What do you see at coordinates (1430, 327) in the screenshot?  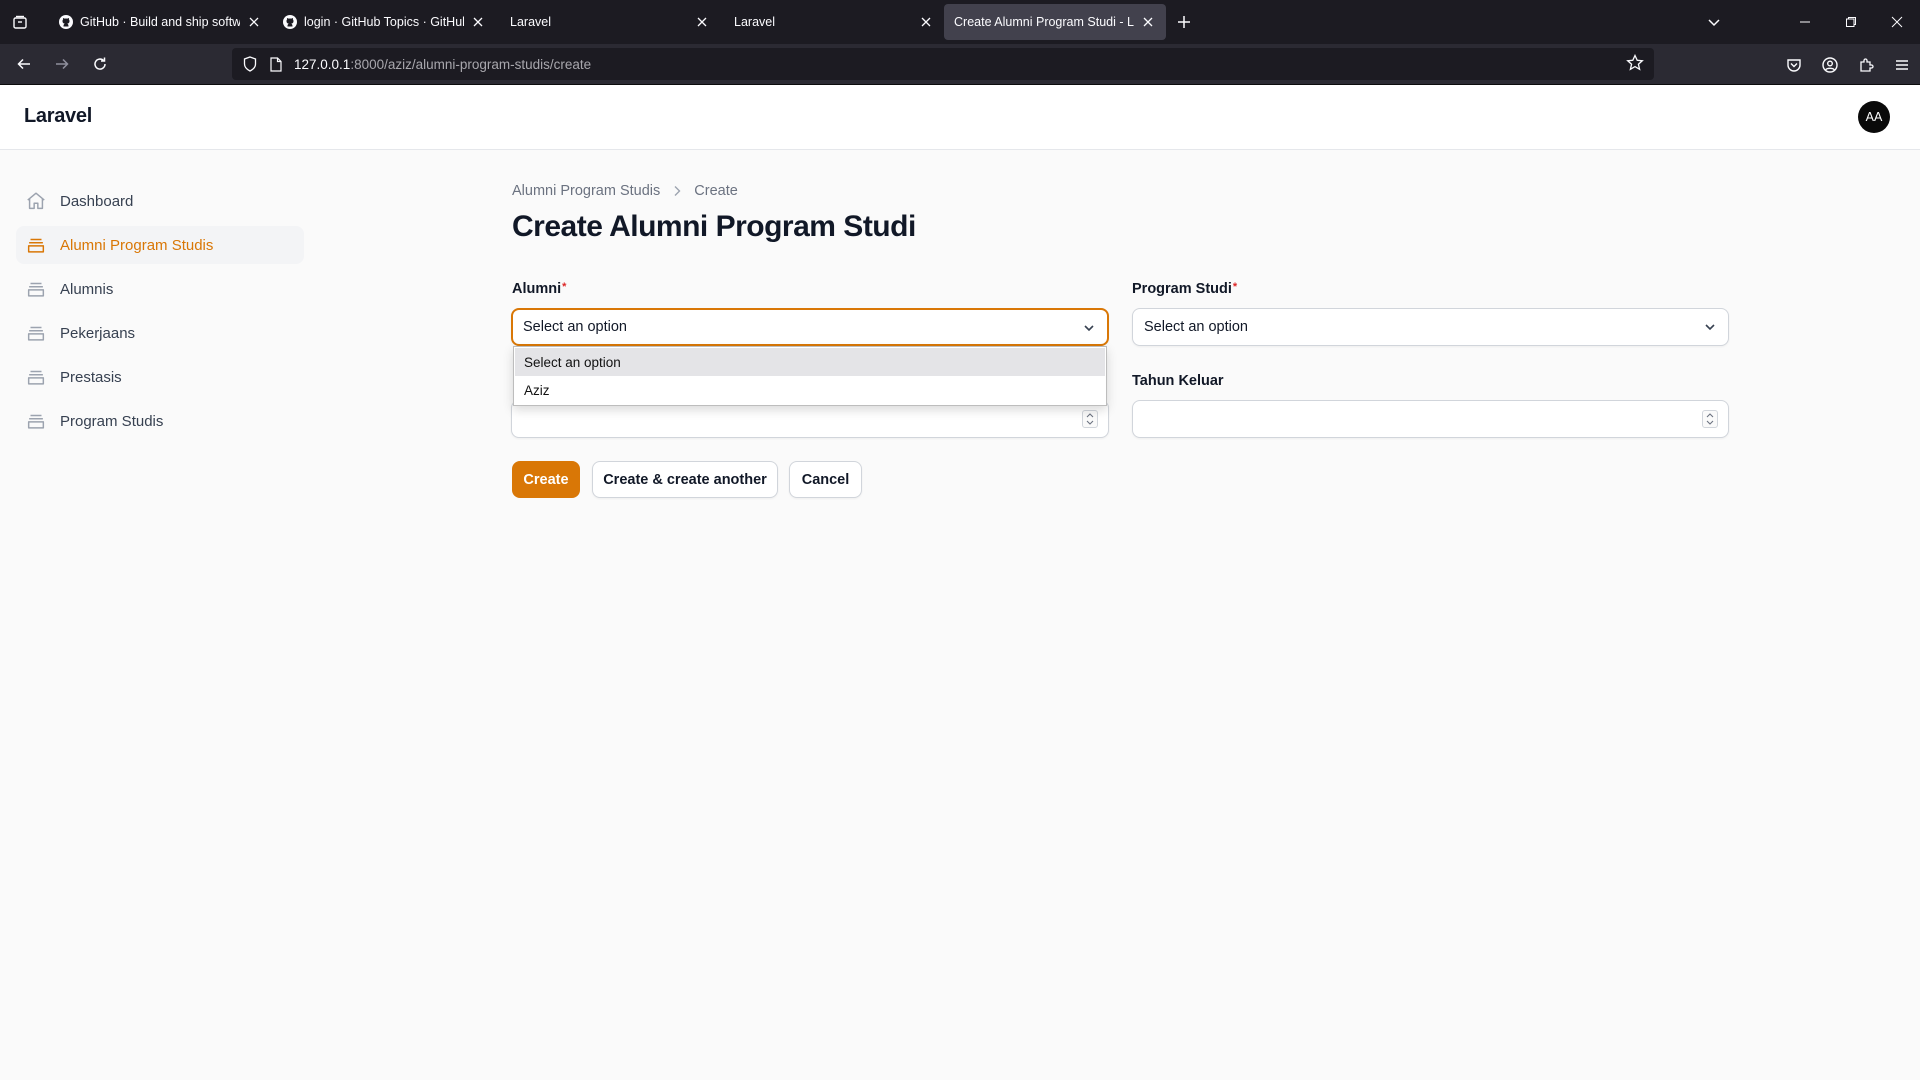 I see `program-studi-select: Select an option` at bounding box center [1430, 327].